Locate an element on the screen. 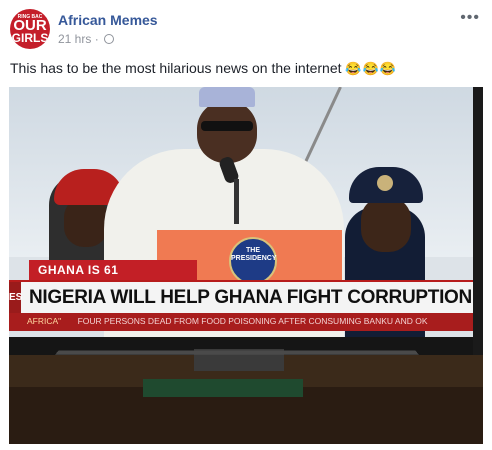  more-options-button: ••• is located at coordinates (470, 18).